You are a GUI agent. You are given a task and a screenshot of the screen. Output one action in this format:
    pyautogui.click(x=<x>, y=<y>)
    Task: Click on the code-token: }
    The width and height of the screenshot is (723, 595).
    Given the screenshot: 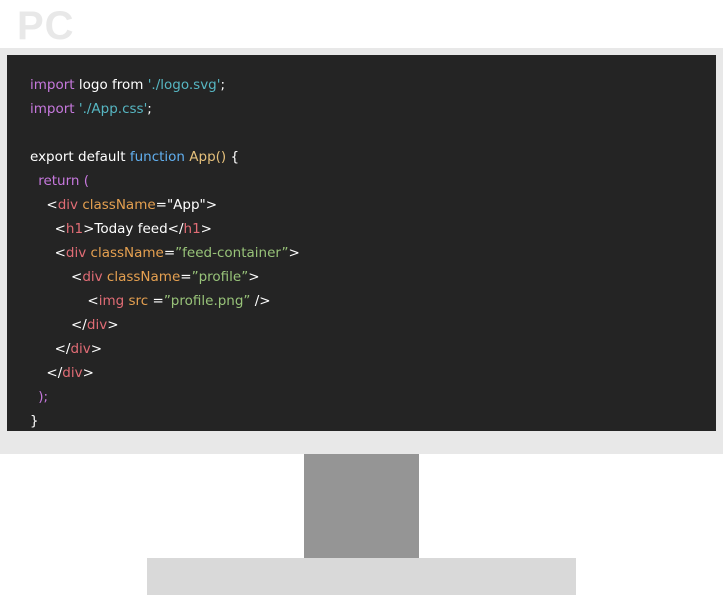 What is the action you would take?
    pyautogui.click(x=34, y=421)
    